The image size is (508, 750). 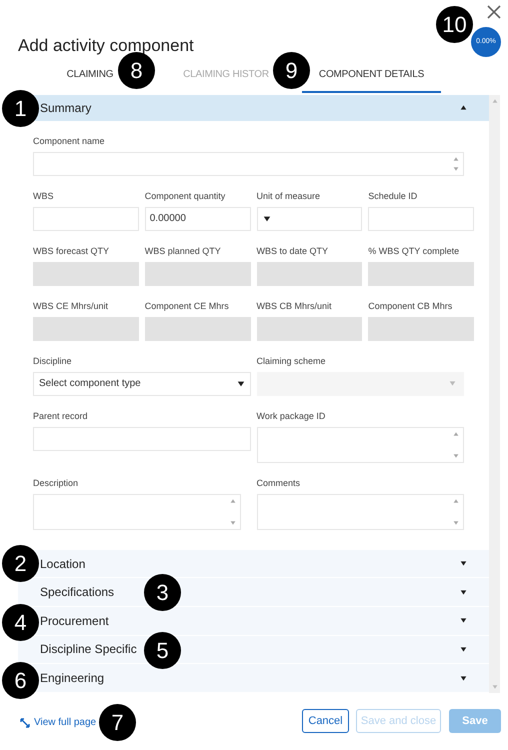 What do you see at coordinates (20, 622) in the screenshot?
I see `callout-tooltip: 4` at bounding box center [20, 622].